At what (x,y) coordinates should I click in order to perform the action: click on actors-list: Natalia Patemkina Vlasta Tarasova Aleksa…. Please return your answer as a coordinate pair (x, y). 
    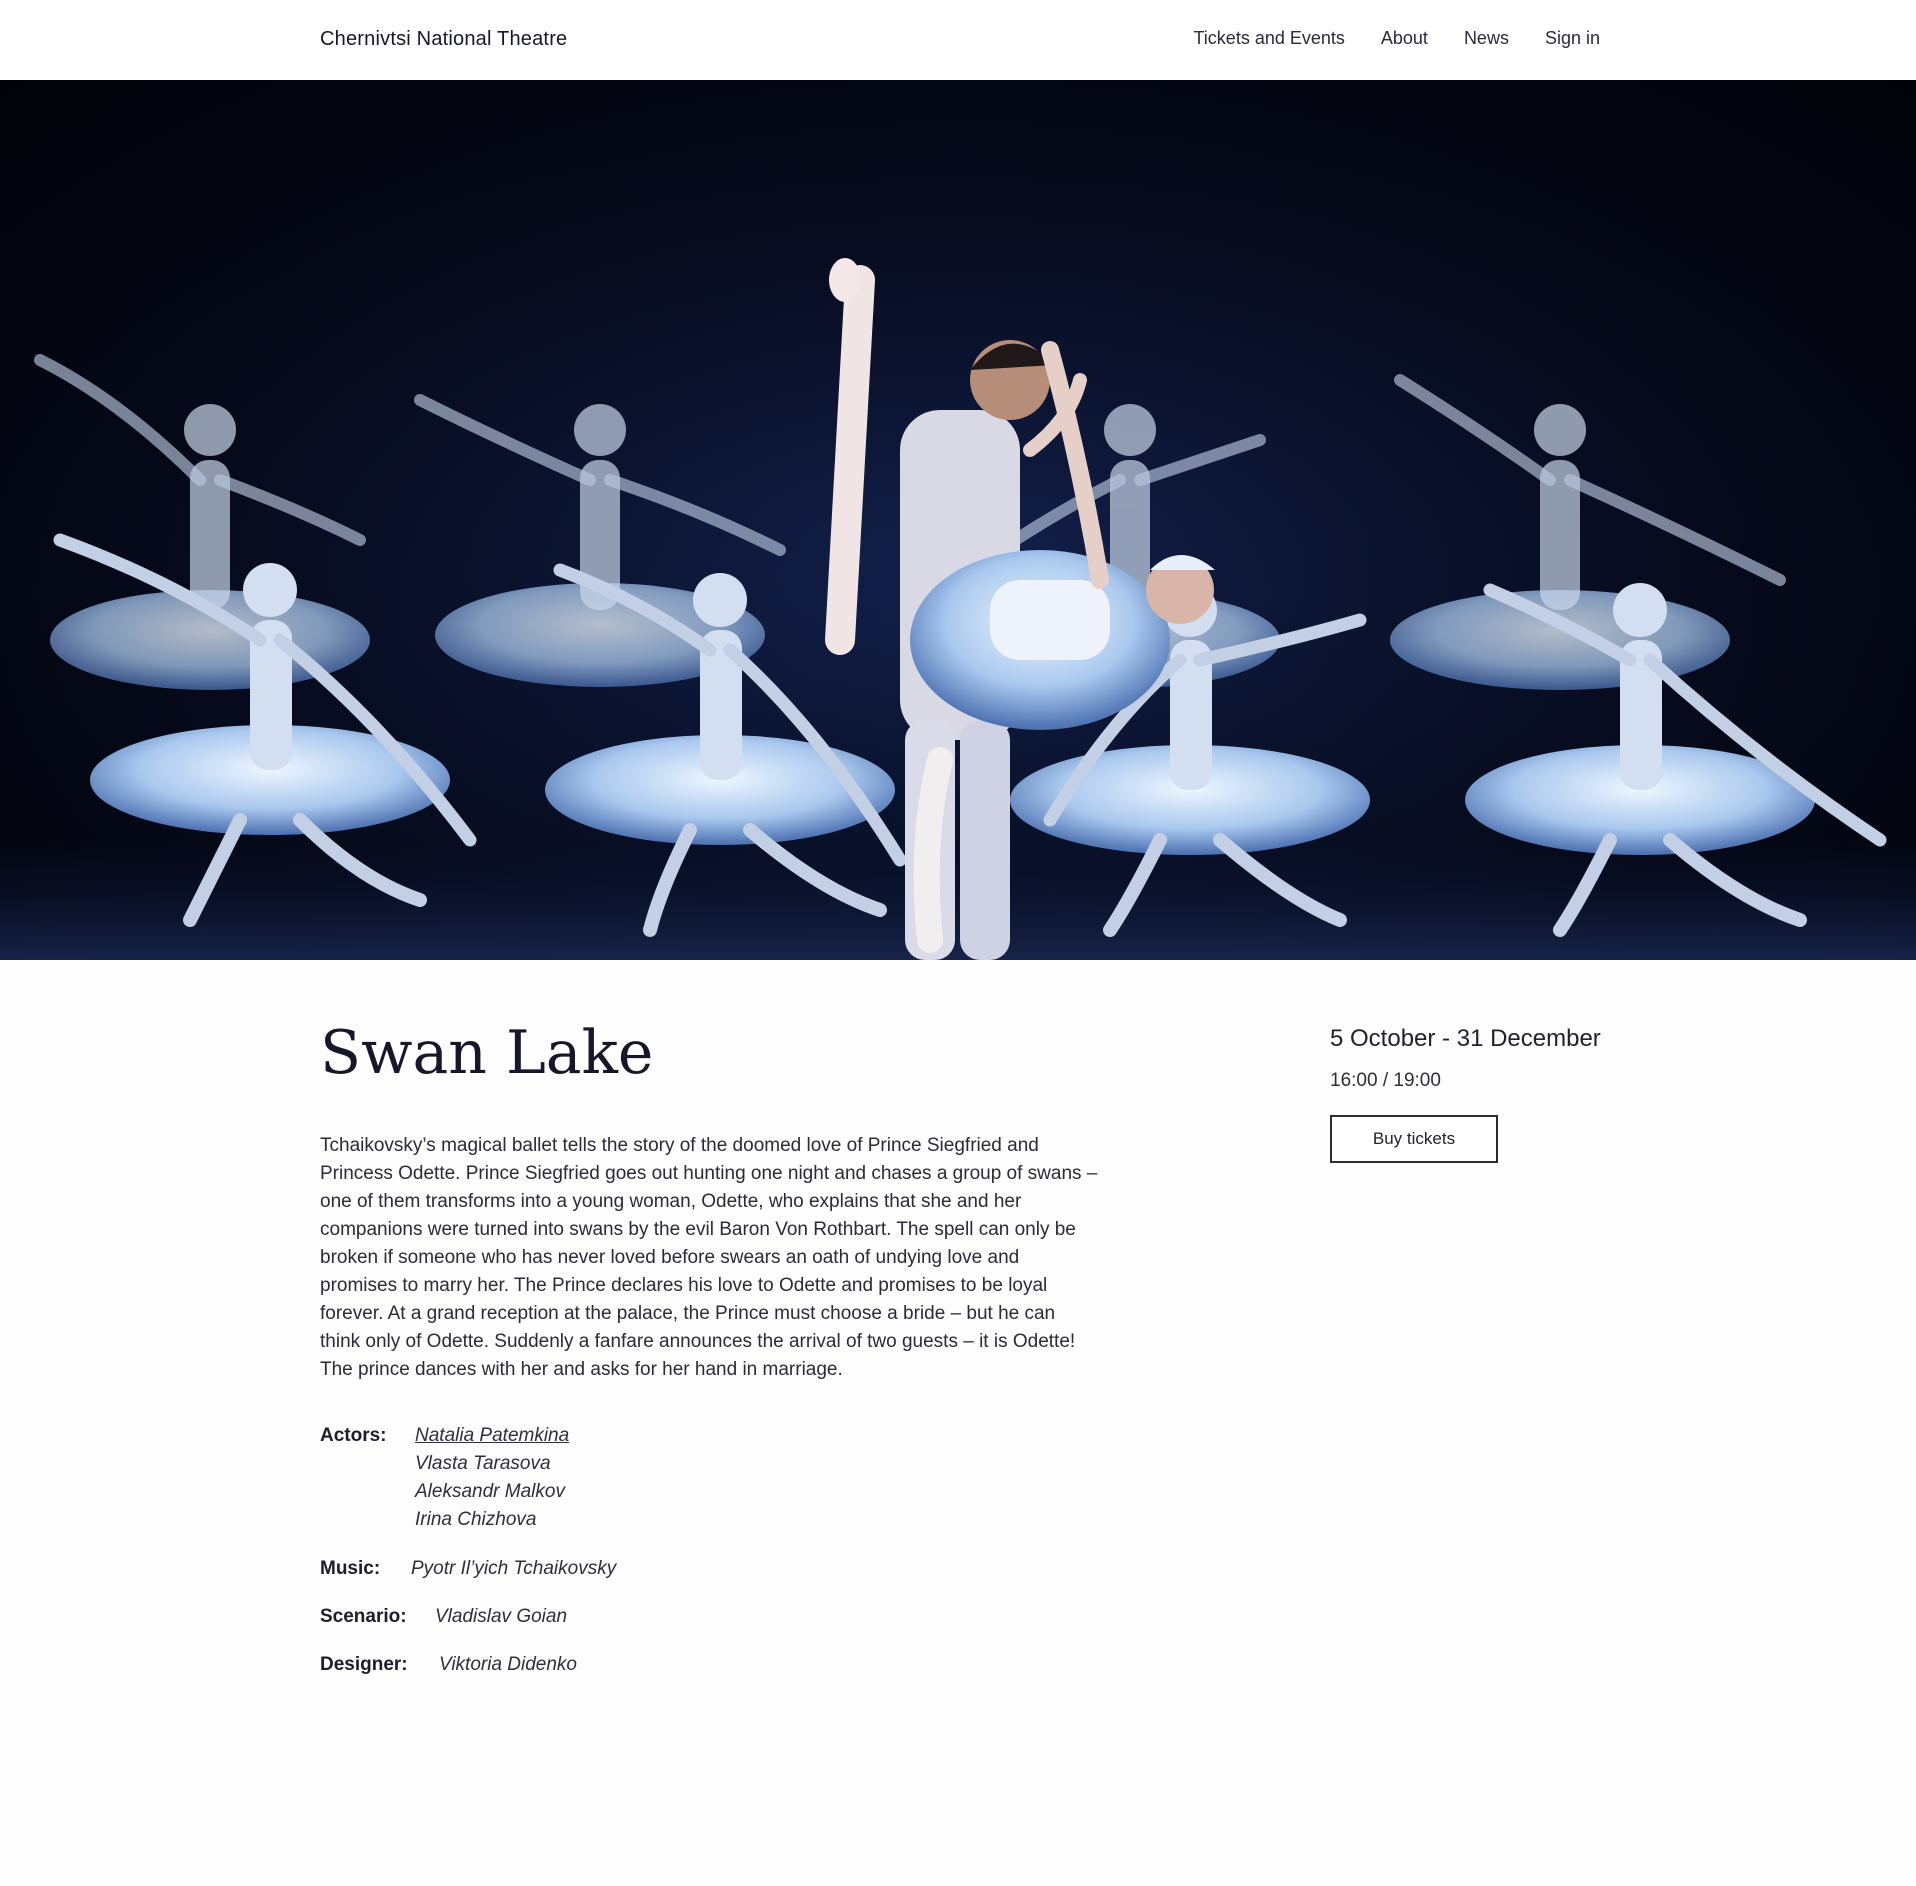
    Looking at the image, I should click on (492, 1478).